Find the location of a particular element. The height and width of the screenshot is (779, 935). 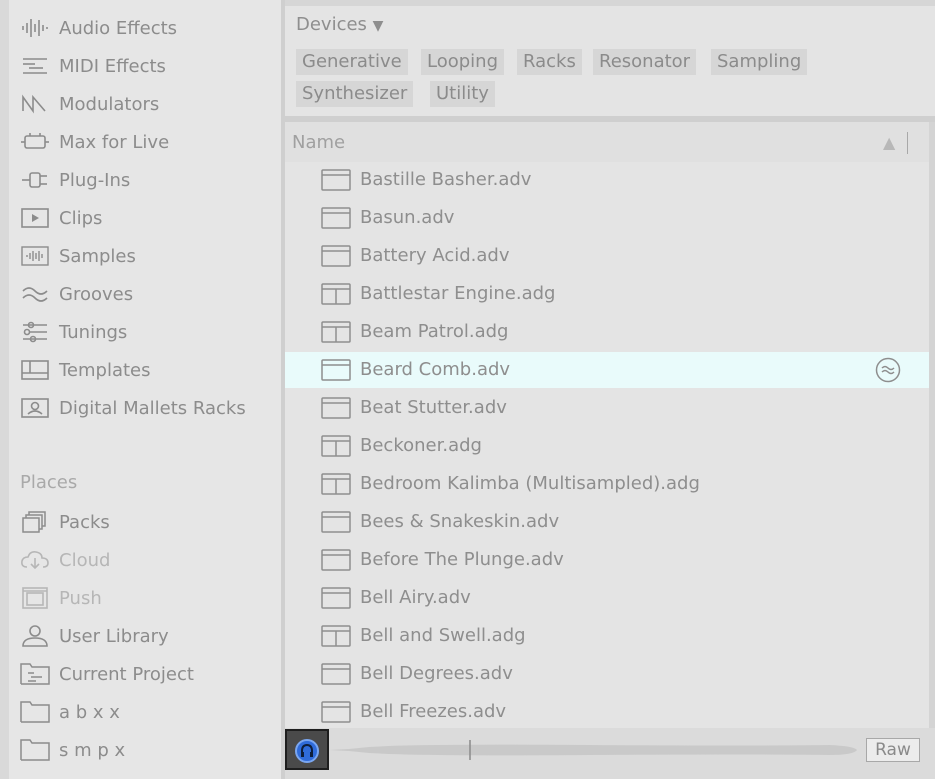

tunings-icon is located at coordinates (35, 332).